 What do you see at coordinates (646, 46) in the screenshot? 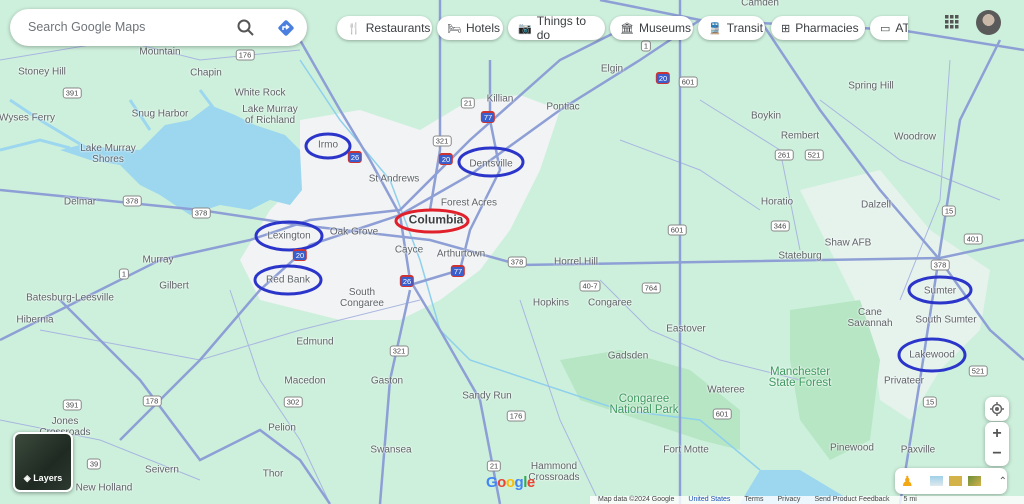
I see `route-shield: 1` at bounding box center [646, 46].